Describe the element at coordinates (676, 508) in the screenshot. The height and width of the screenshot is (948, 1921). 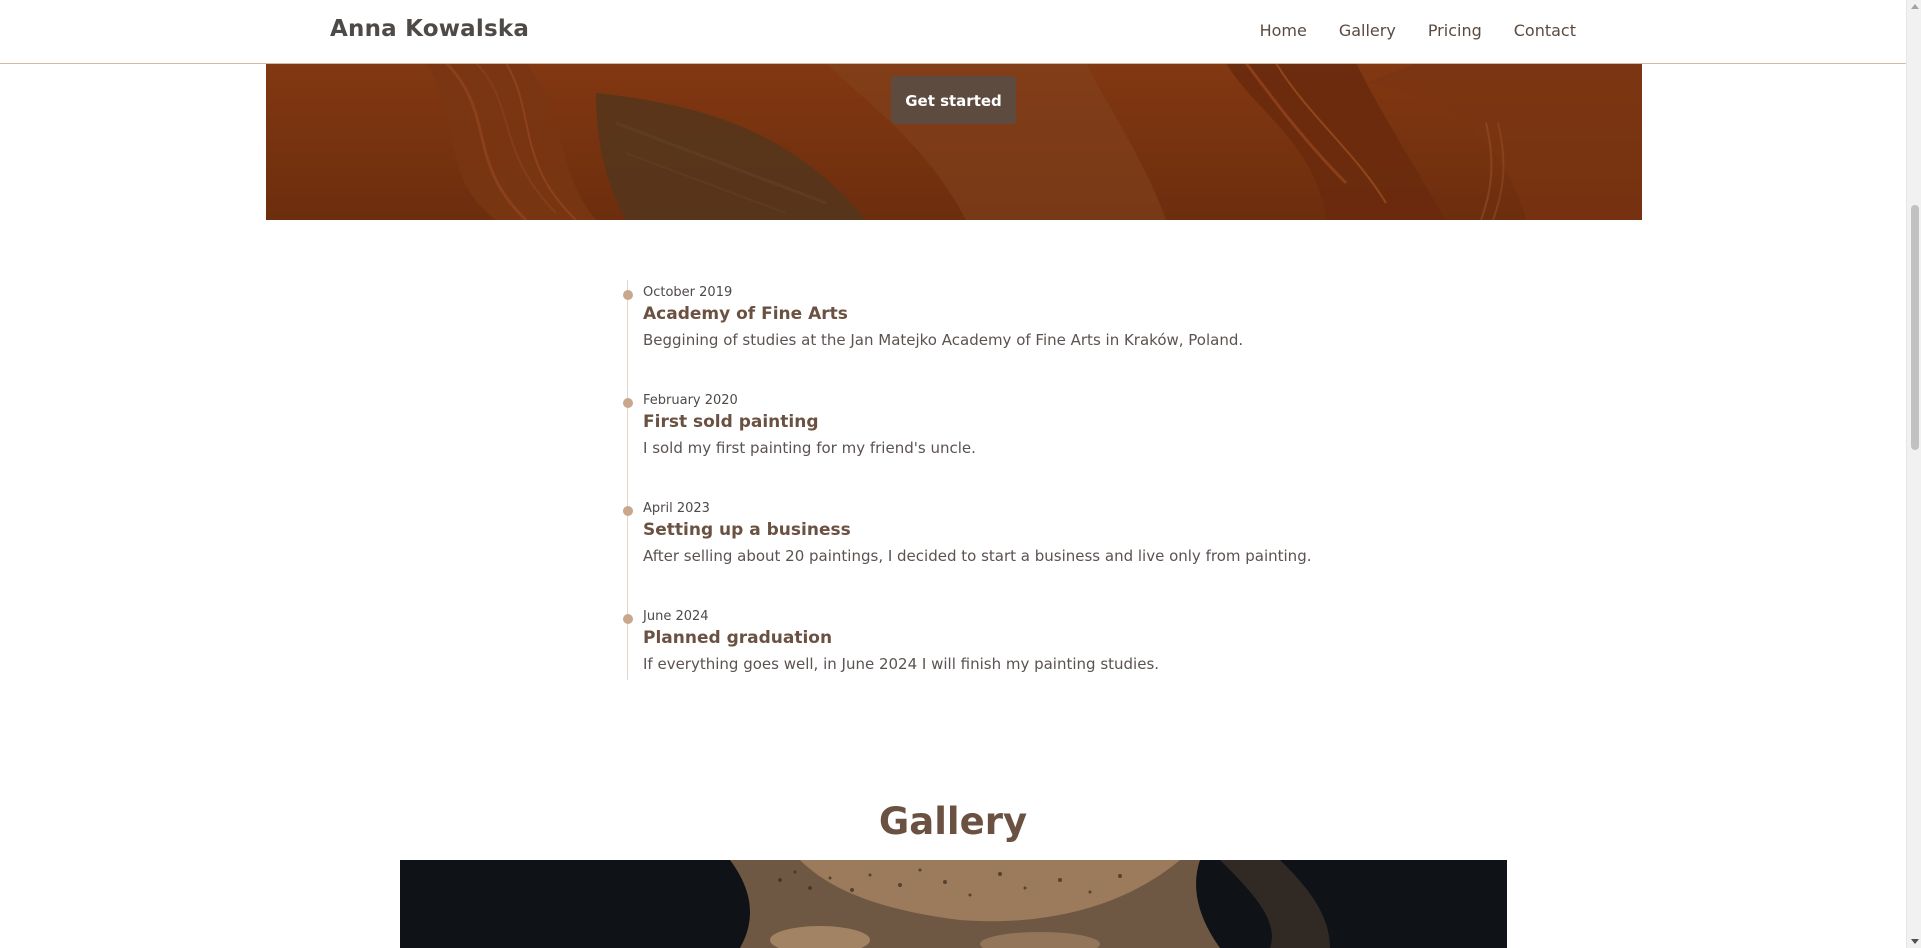
I see `timeline-date: April 2023` at that location.